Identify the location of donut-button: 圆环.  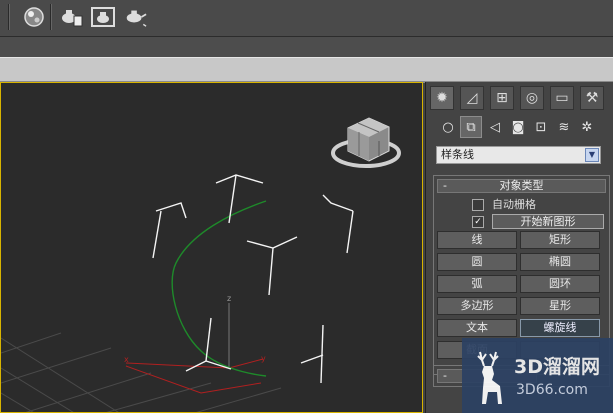
(560, 284).